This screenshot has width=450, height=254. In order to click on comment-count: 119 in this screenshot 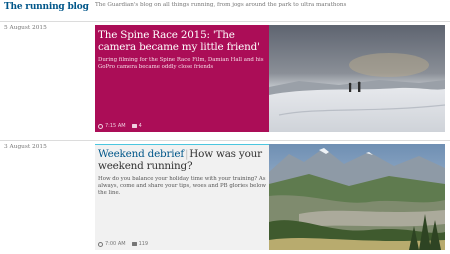, I will do `click(140, 244)`.